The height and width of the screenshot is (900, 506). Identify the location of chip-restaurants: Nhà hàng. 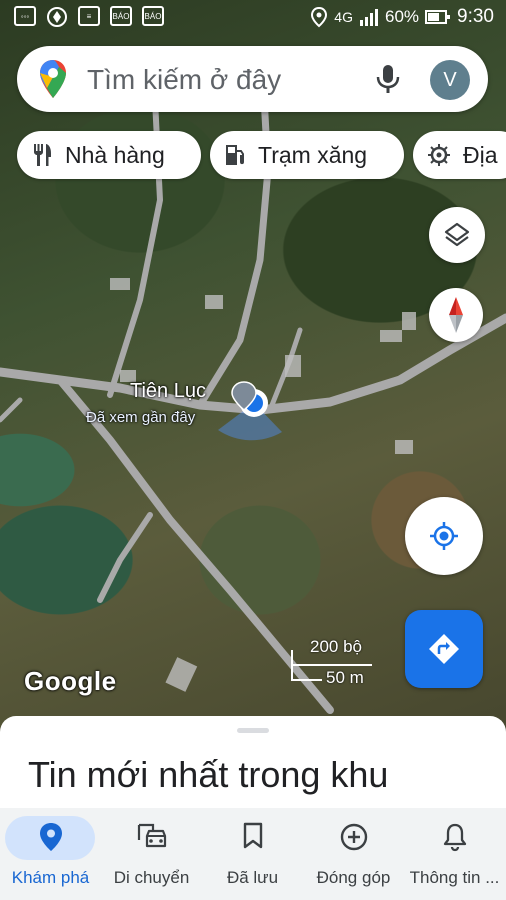
(109, 155).